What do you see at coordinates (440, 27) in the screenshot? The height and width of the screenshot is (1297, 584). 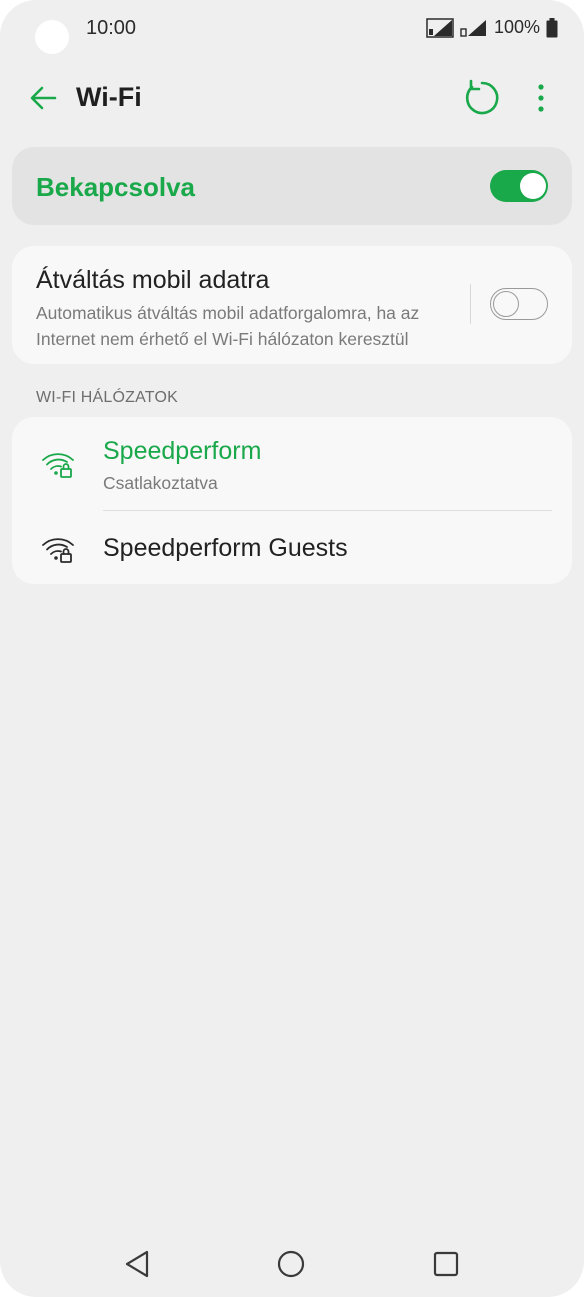 I see `sim1-signal-icon` at bounding box center [440, 27].